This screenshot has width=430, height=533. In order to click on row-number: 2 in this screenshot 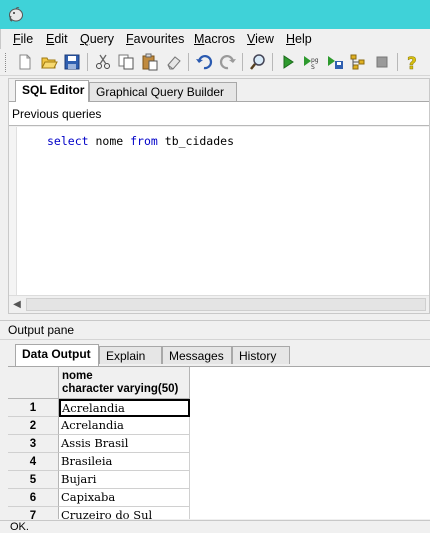, I will do `click(33, 426)`.